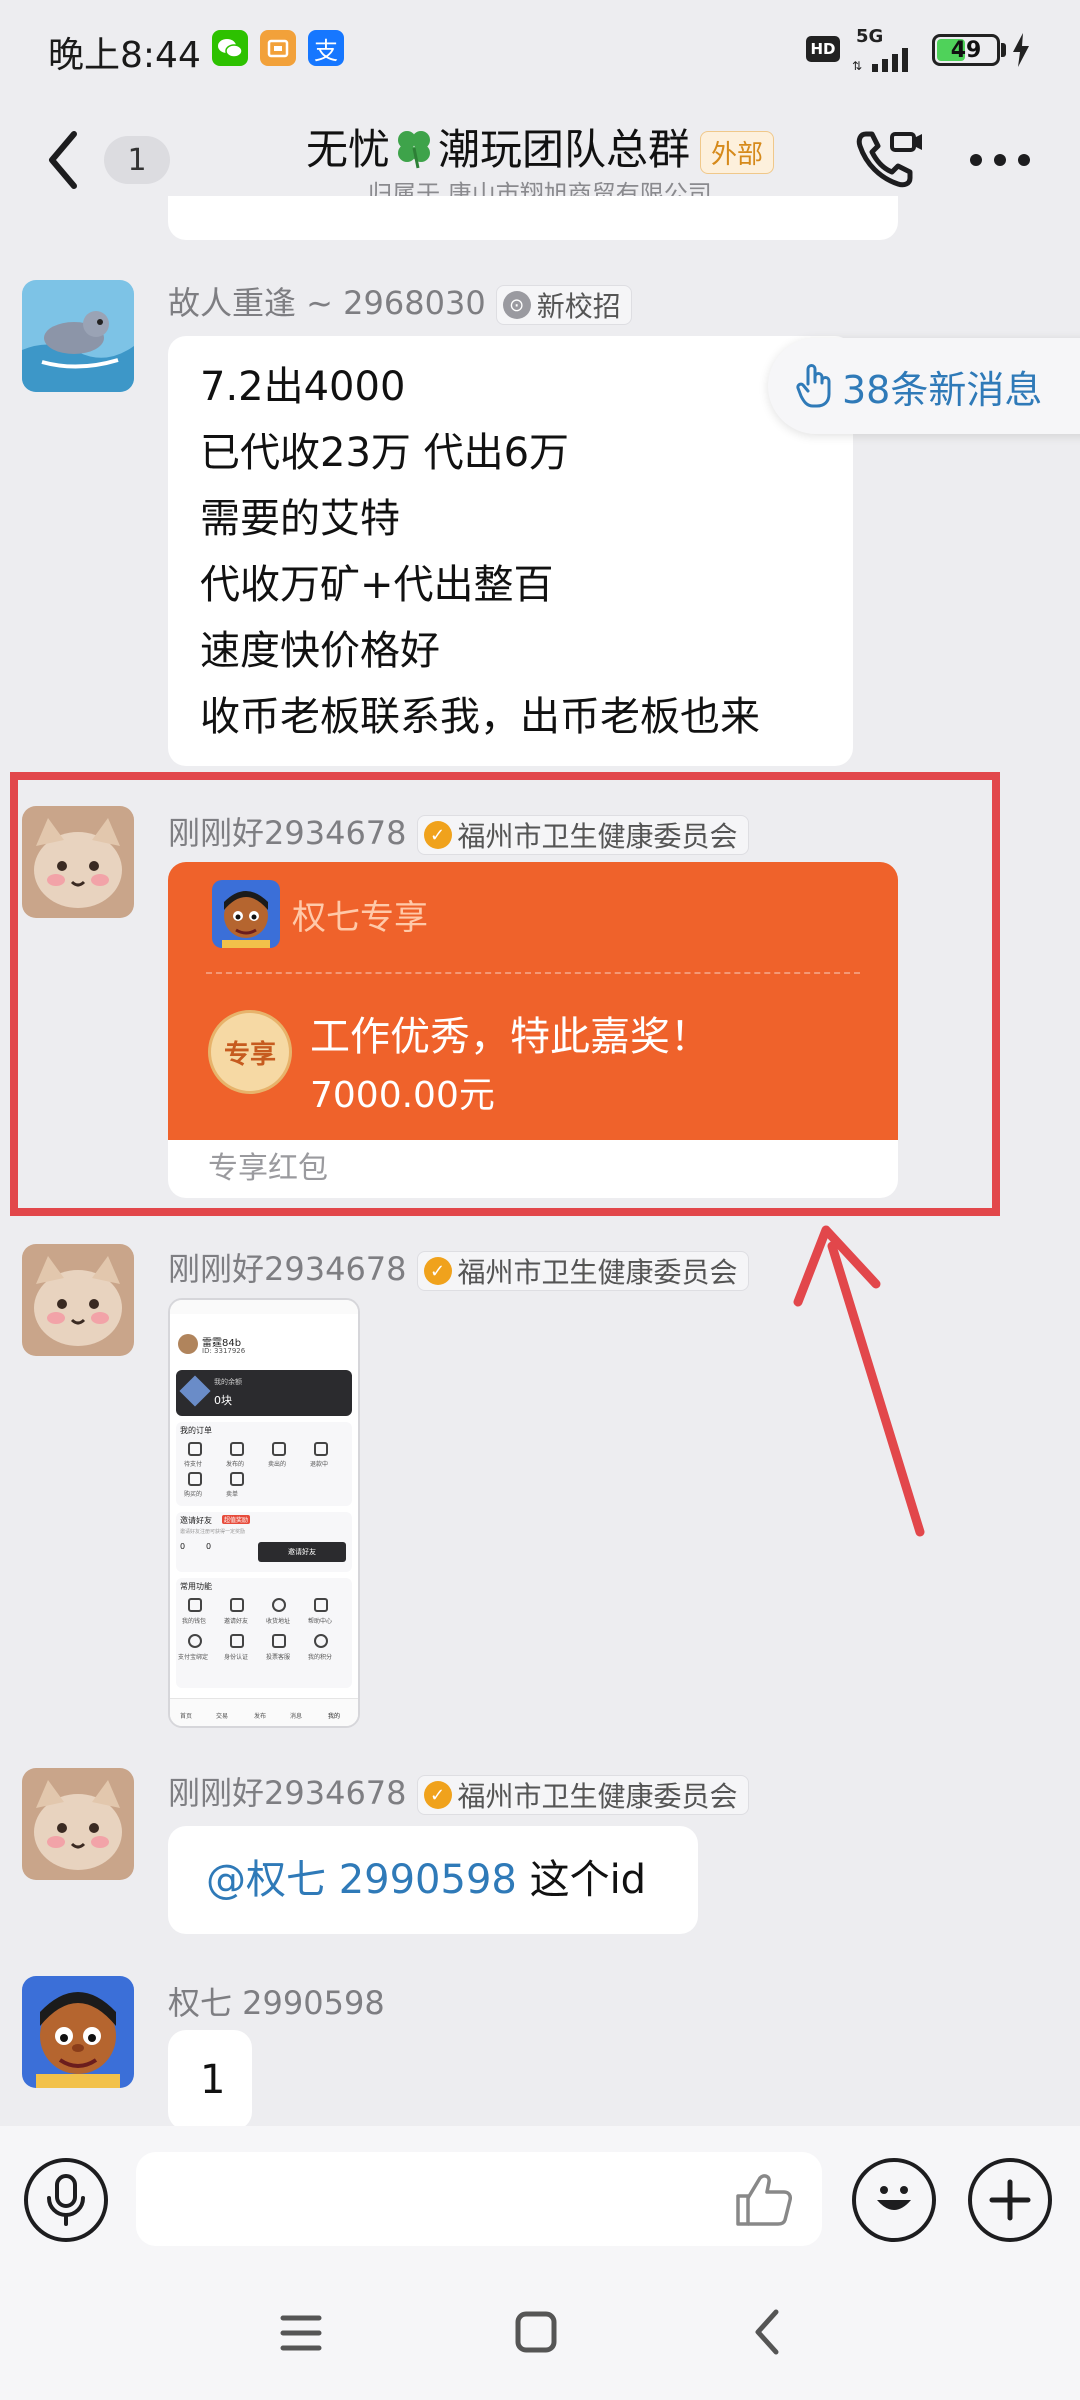 This screenshot has width=1080, height=2400. I want to click on message-bubble: 1, so click(210, 2080).